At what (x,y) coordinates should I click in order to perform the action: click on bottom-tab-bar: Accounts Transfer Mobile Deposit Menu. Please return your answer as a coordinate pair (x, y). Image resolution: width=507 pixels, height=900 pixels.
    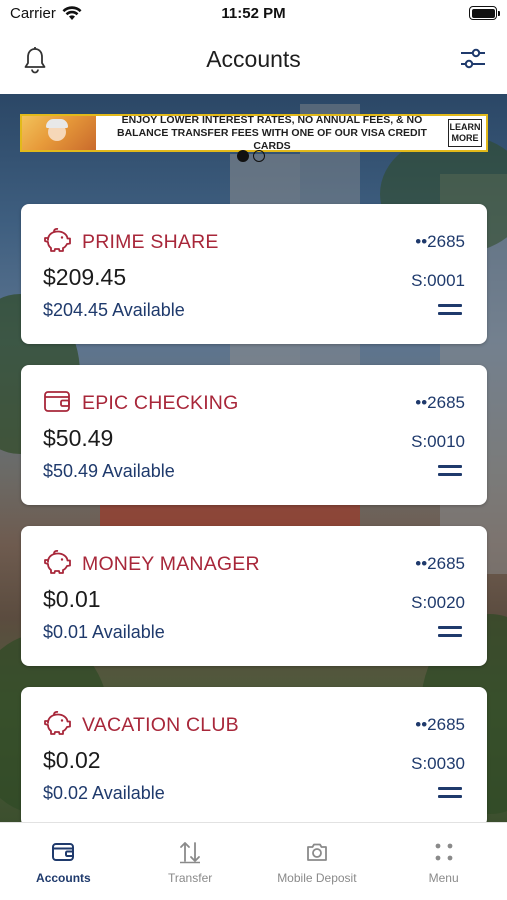
    Looking at the image, I should click on (253, 861).